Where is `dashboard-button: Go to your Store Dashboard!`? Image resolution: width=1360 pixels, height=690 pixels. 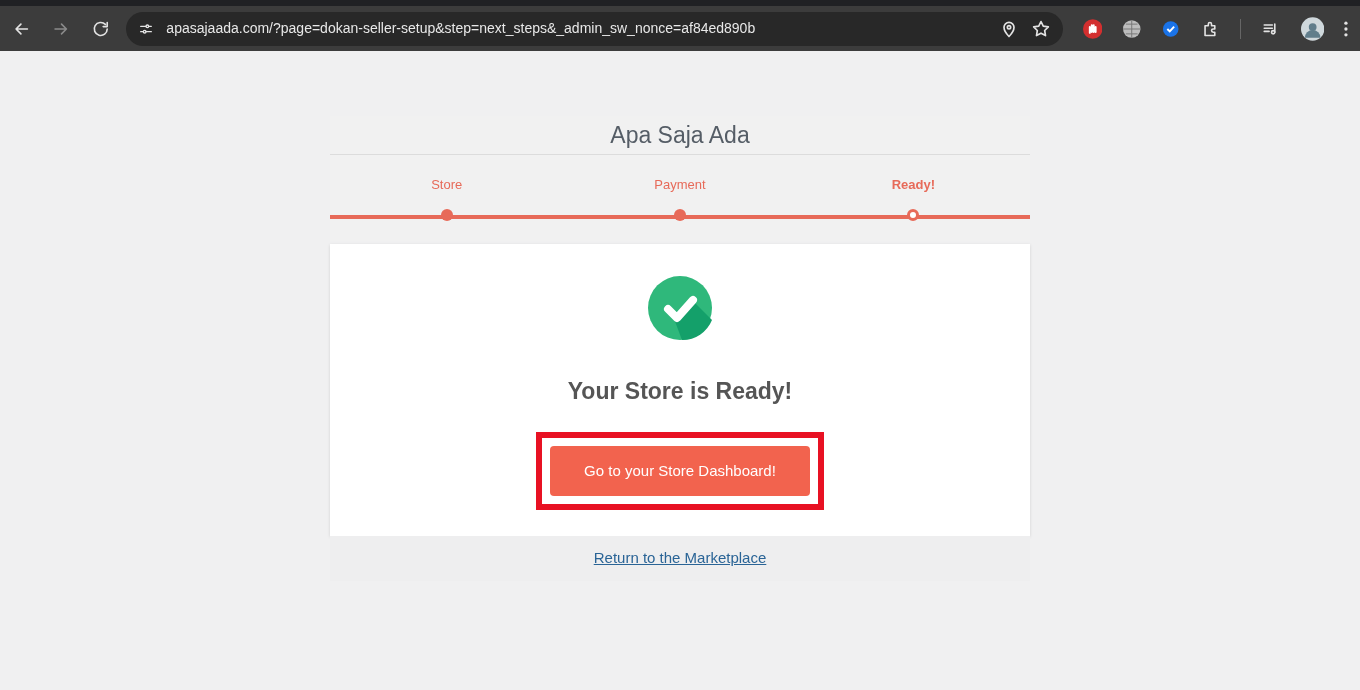 dashboard-button: Go to your Store Dashboard! is located at coordinates (680, 471).